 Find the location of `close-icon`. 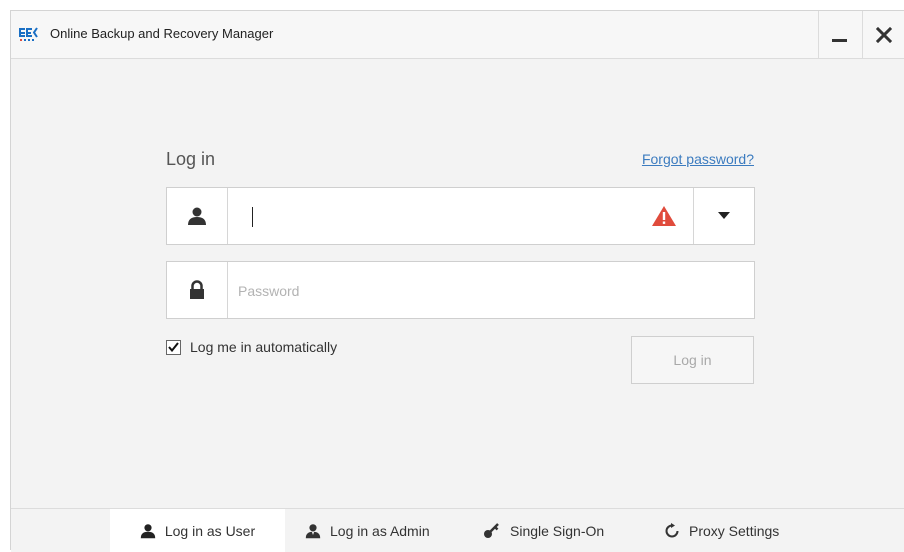

close-icon is located at coordinates (883, 34).